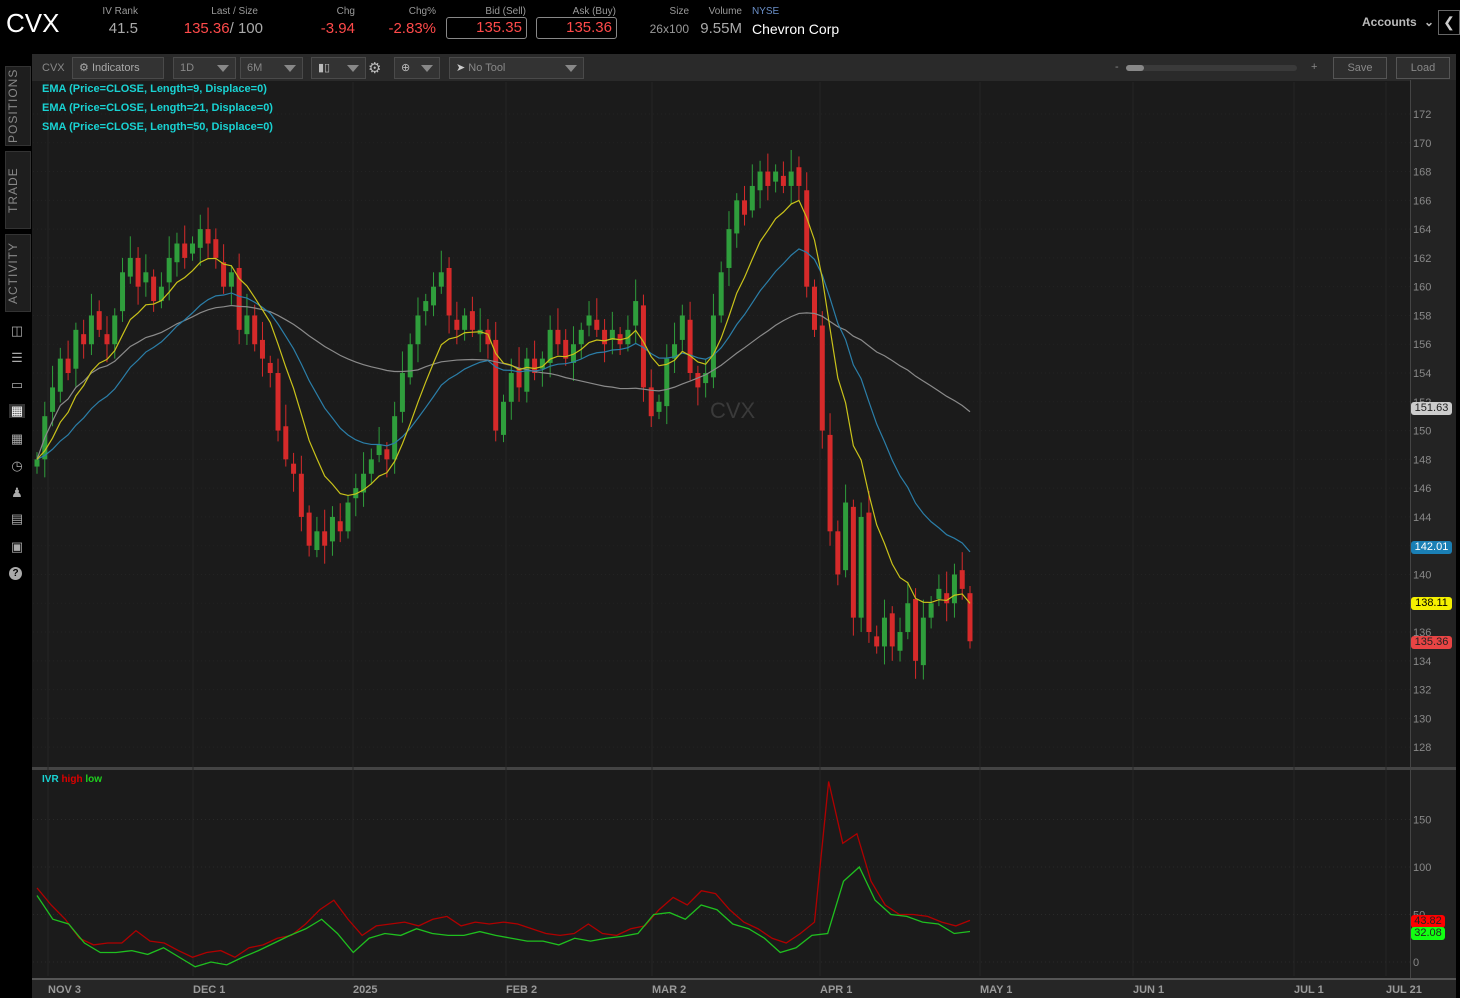 The height and width of the screenshot is (998, 1460). Describe the element at coordinates (1431, 408) in the screenshot. I see `sma50-tag: 151.63` at that location.